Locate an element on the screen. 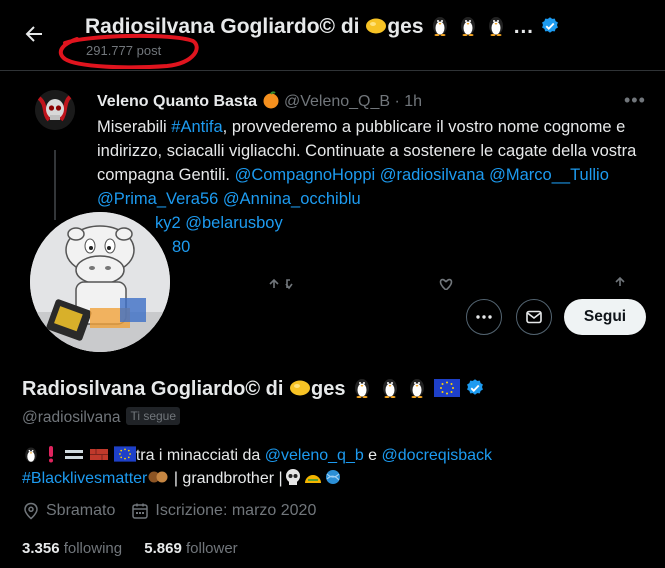 This screenshot has width=665, height=568. tweet-actions-icons is located at coordinates (447, 284).